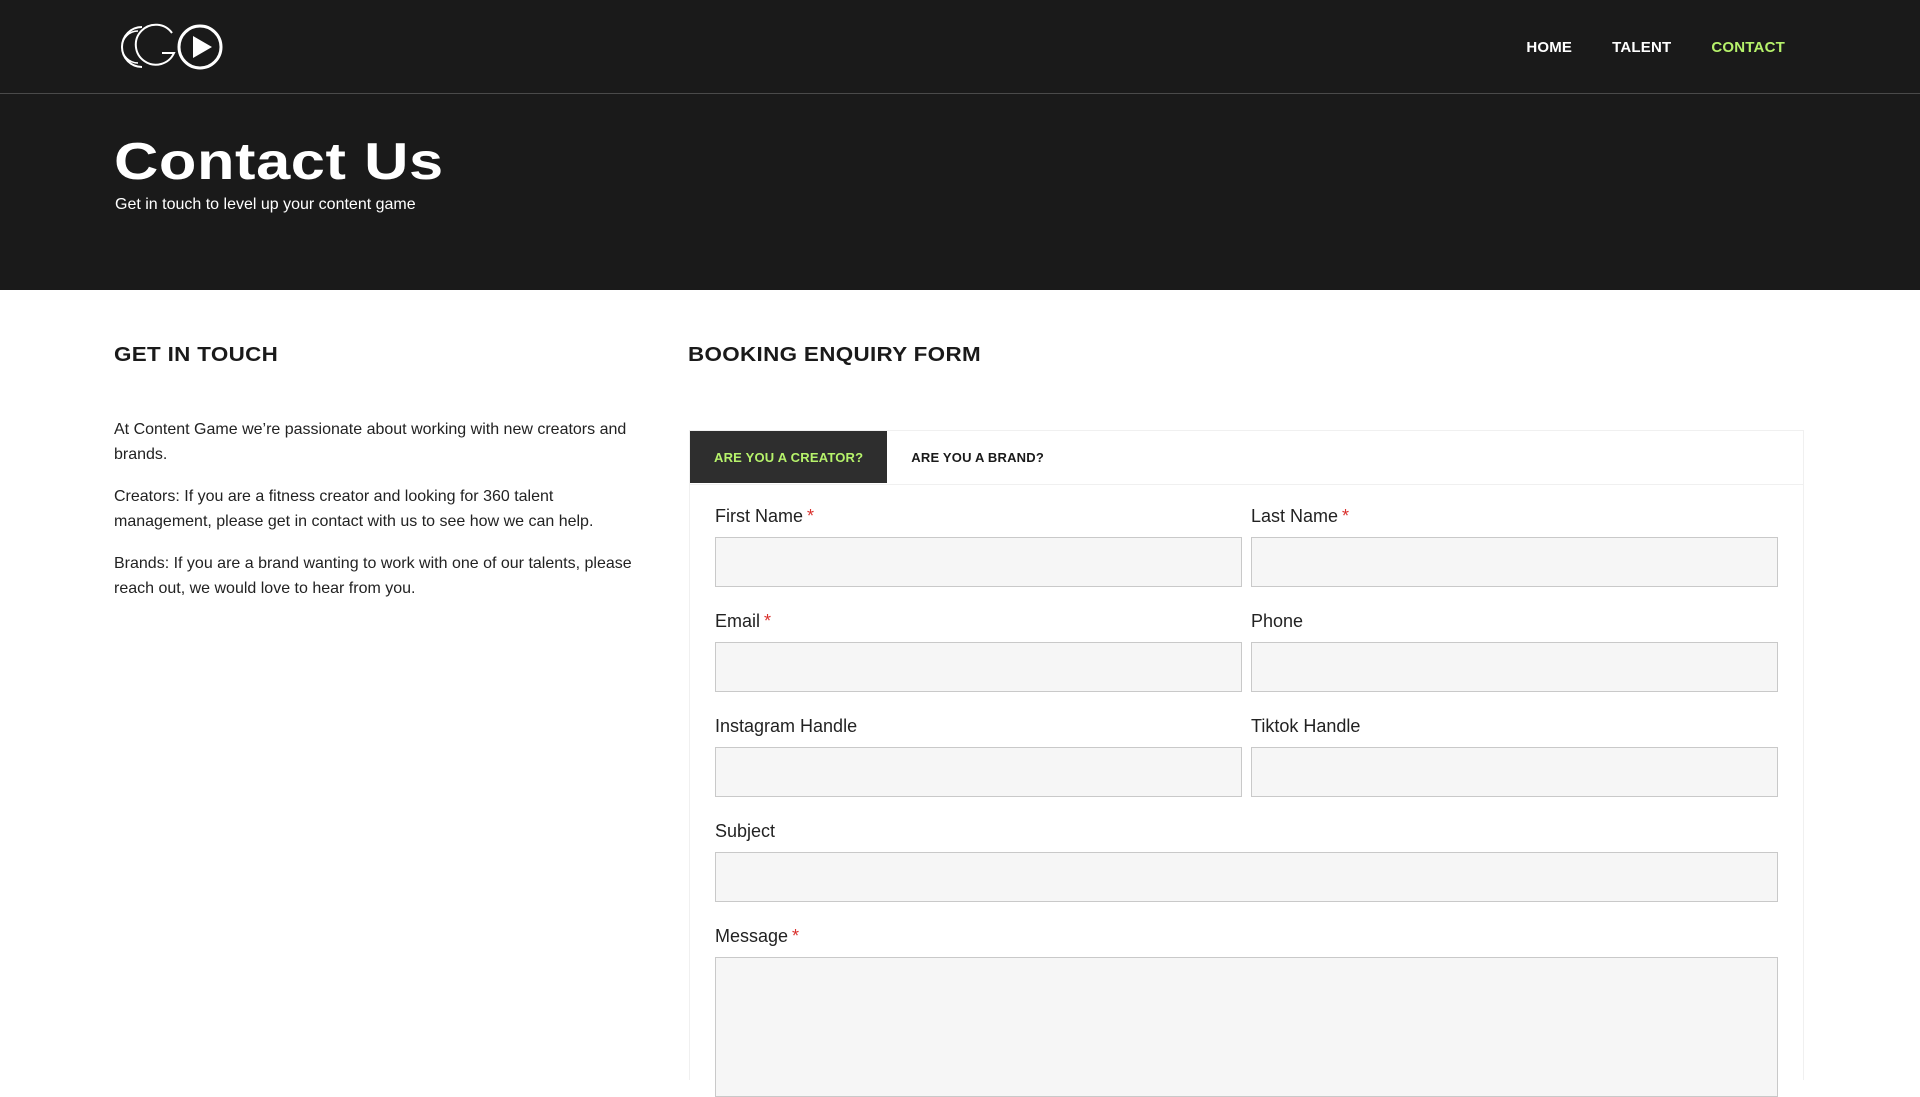  I want to click on email-label: Email *, so click(978, 621).